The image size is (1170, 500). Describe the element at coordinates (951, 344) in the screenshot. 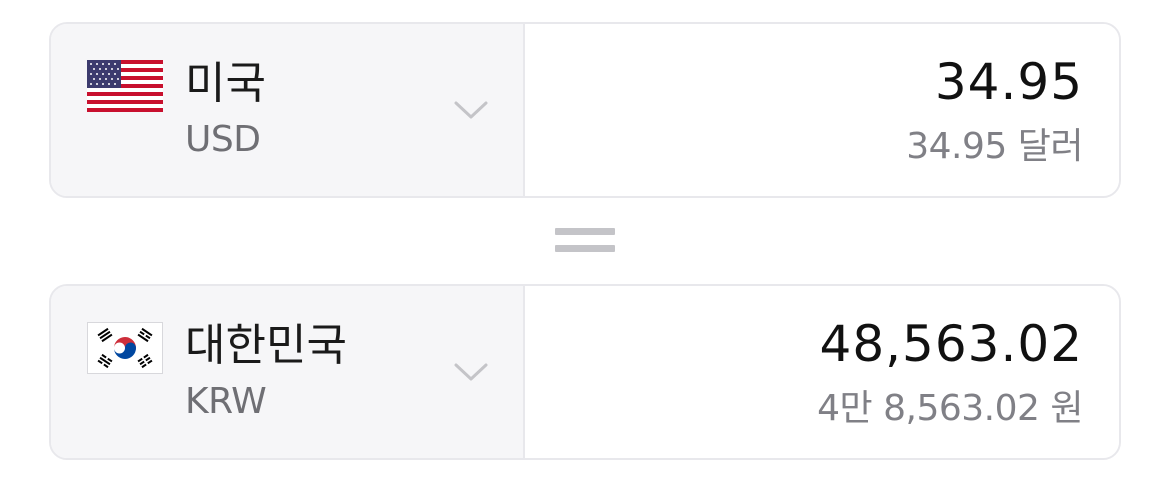

I see `target-amount-value: 48,563.02` at that location.